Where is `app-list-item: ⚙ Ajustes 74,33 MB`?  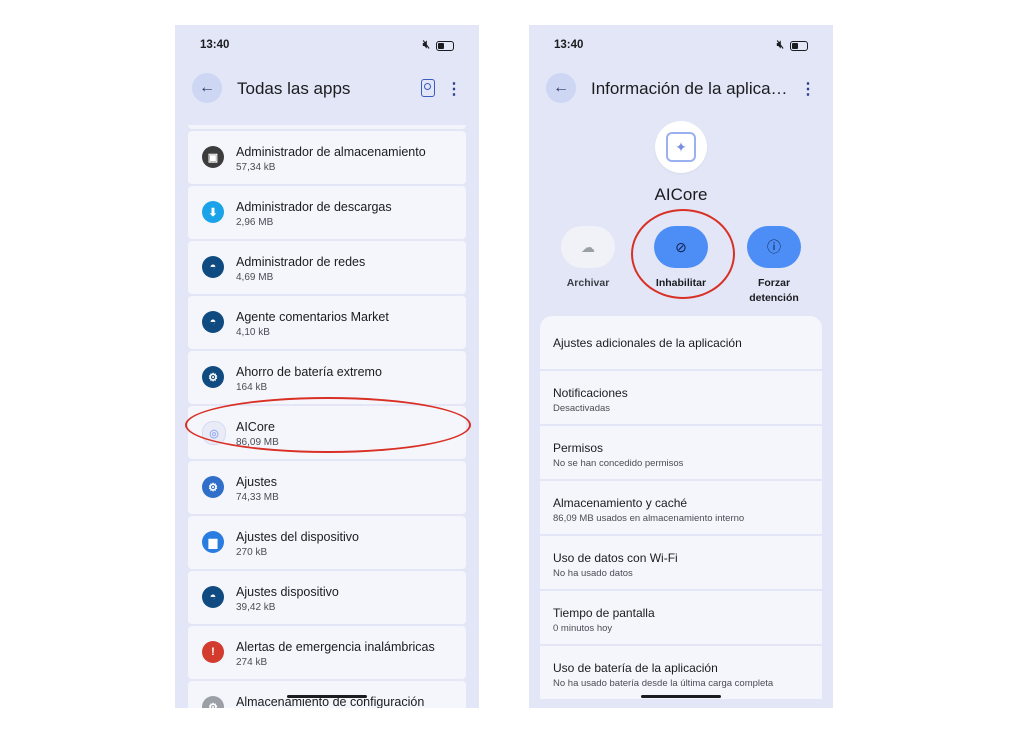 app-list-item: ⚙ Ajustes 74,33 MB is located at coordinates (327, 487).